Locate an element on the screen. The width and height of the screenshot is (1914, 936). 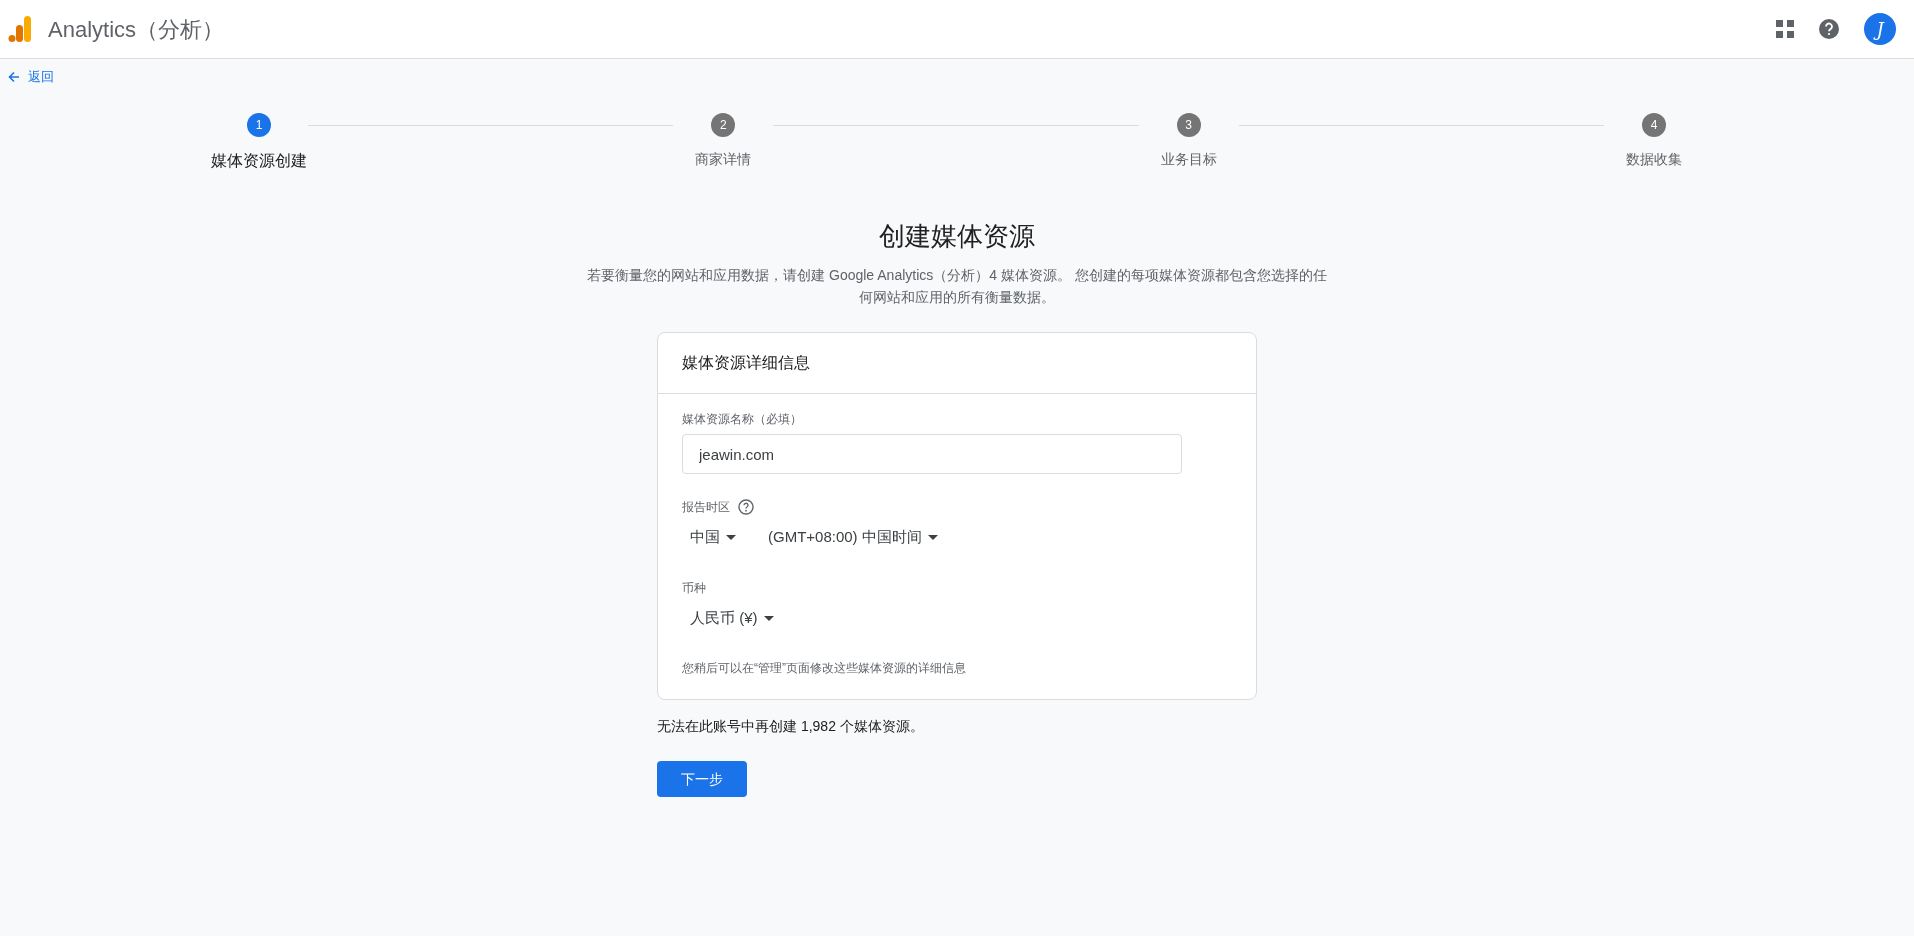
step-label: 商家详情 is located at coordinates (723, 159).